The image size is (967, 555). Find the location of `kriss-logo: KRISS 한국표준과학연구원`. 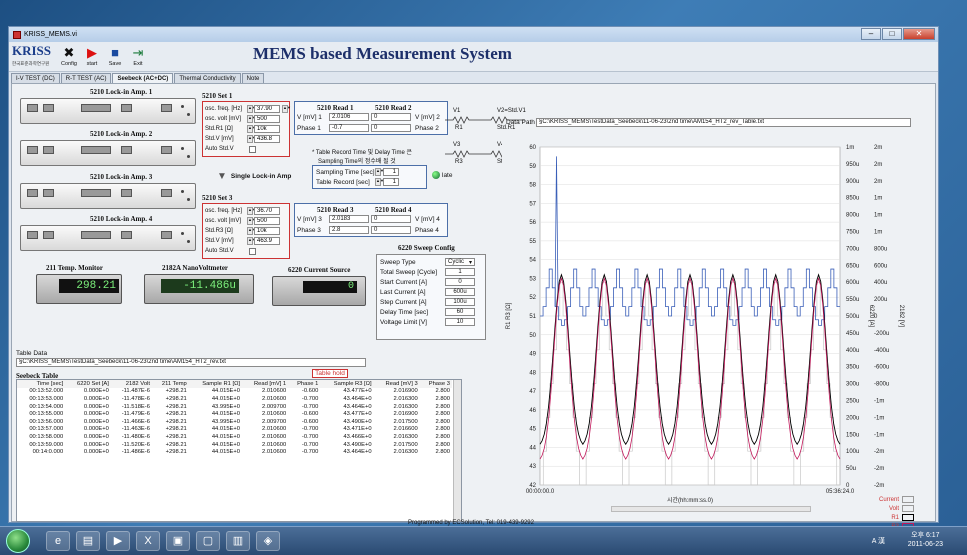

kriss-logo: KRISS 한국표준과학연구원 is located at coordinates (32, 54).